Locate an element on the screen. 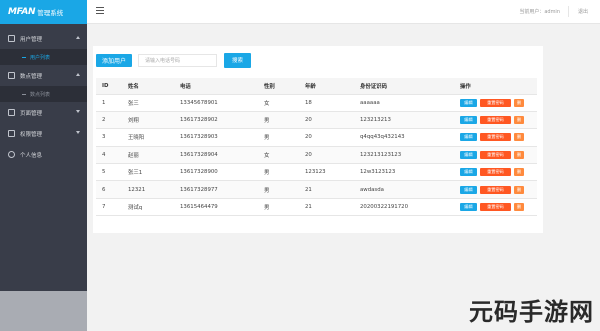 The width and height of the screenshot is (600, 331). table-row: 7 测试q 13615464479 男 21 20200322191720 编辑 重置密码删 is located at coordinates (316, 207).